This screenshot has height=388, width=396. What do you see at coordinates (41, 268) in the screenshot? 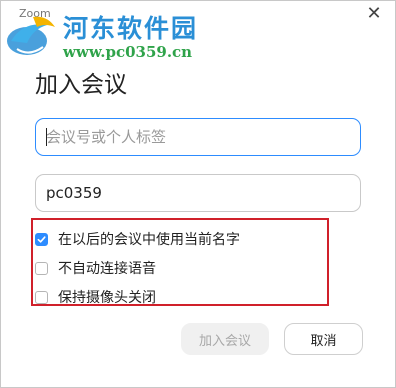
I see `no-audio-checkbox` at bounding box center [41, 268].